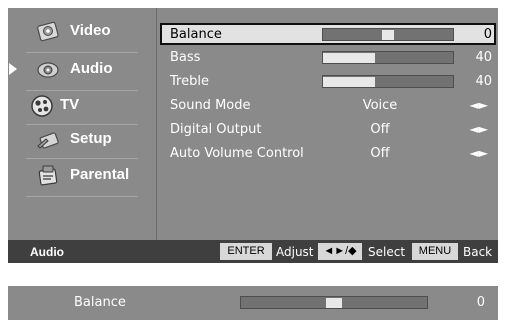  I want to click on status-bar: Audio ENTER Adjust ◄►/◆ Select MENU Back, so click(253, 251).